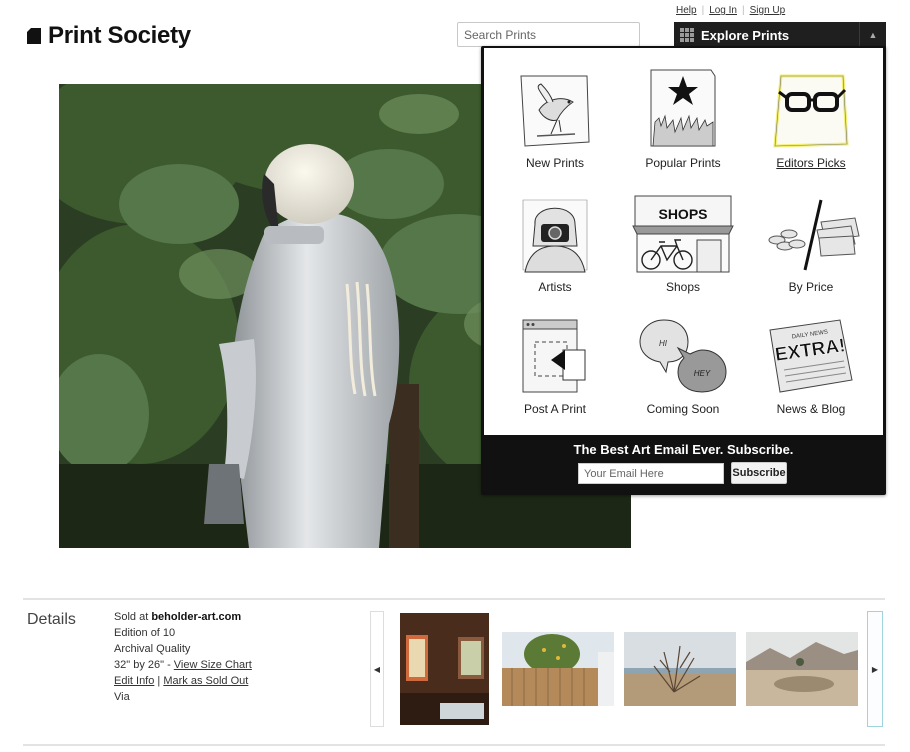 This screenshot has width=910, height=752. I want to click on carousel-prev-button: ◀, so click(377, 669).